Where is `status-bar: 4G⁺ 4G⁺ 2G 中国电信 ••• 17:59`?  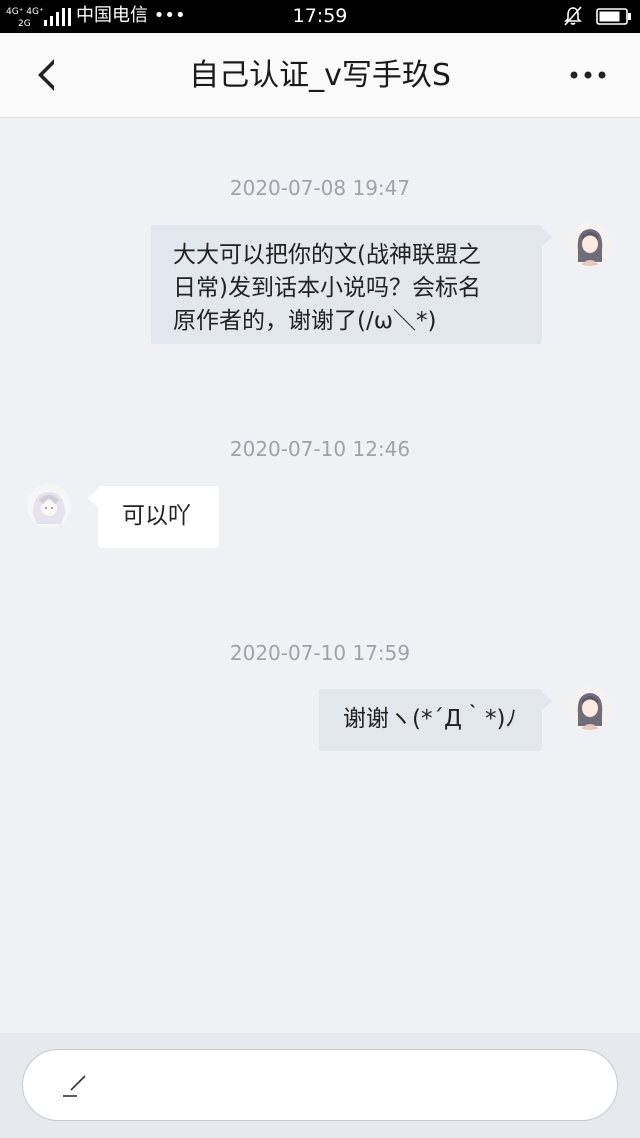
status-bar: 4G⁺ 4G⁺ 2G 中国电信 ••• 17:59 is located at coordinates (320, 16).